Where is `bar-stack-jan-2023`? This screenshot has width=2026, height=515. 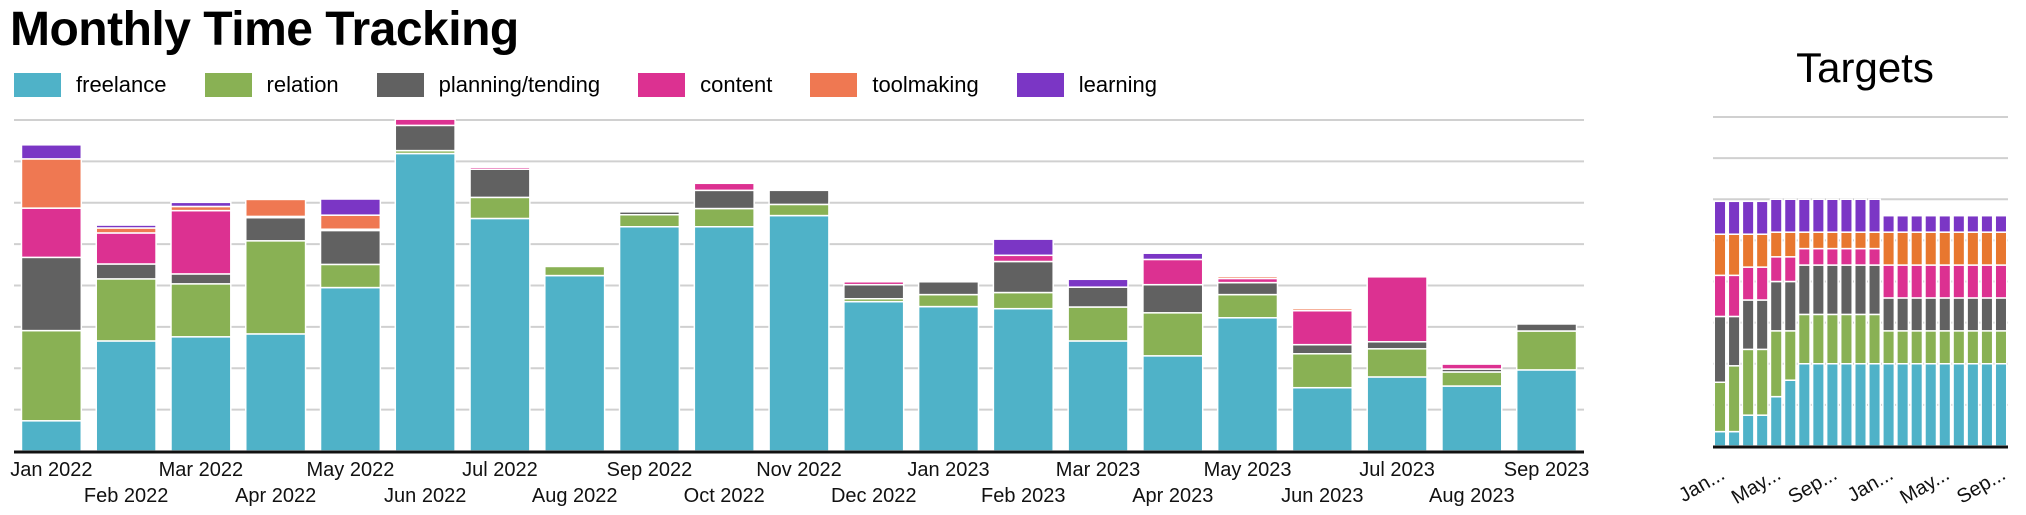 bar-stack-jan-2023 is located at coordinates (948, 366).